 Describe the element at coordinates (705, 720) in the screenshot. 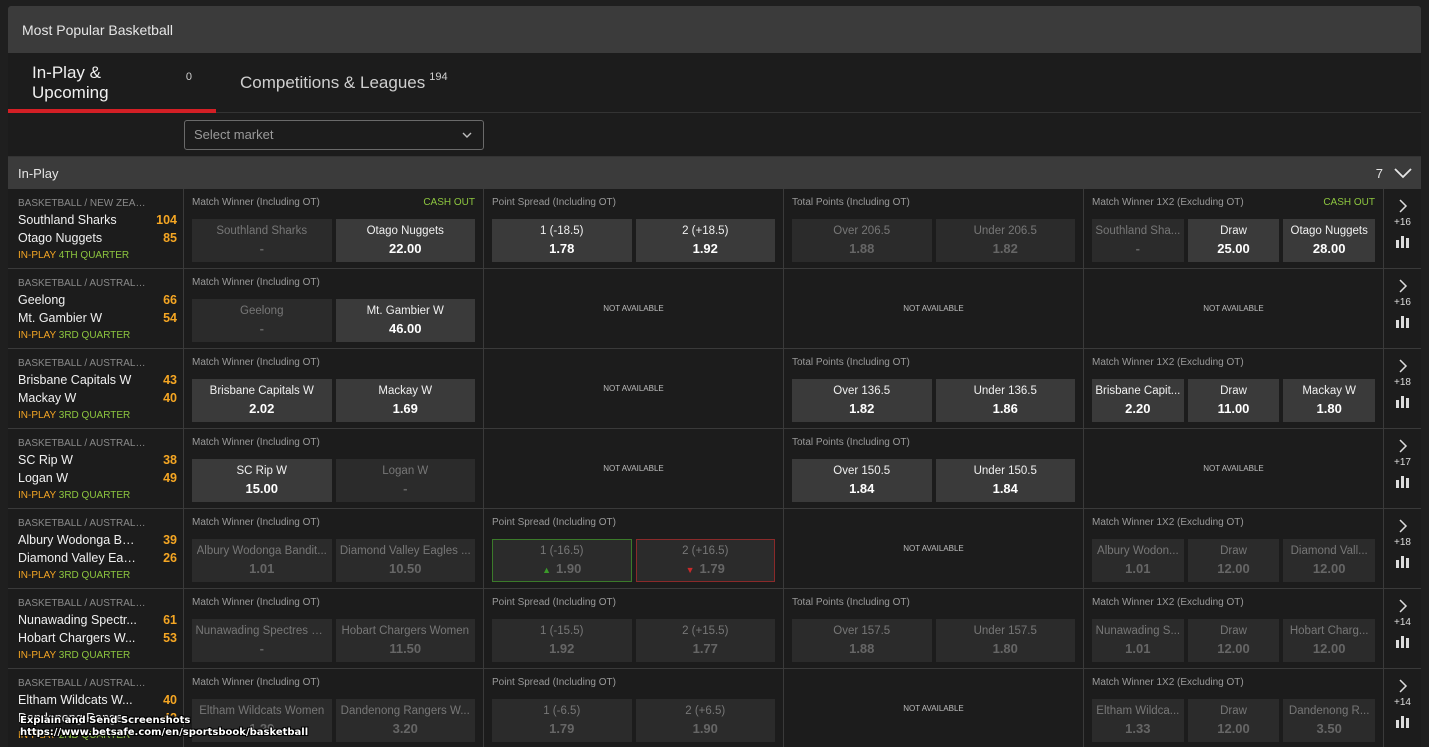

I see `odds-button: 2 (+6.5) 1.90` at that location.